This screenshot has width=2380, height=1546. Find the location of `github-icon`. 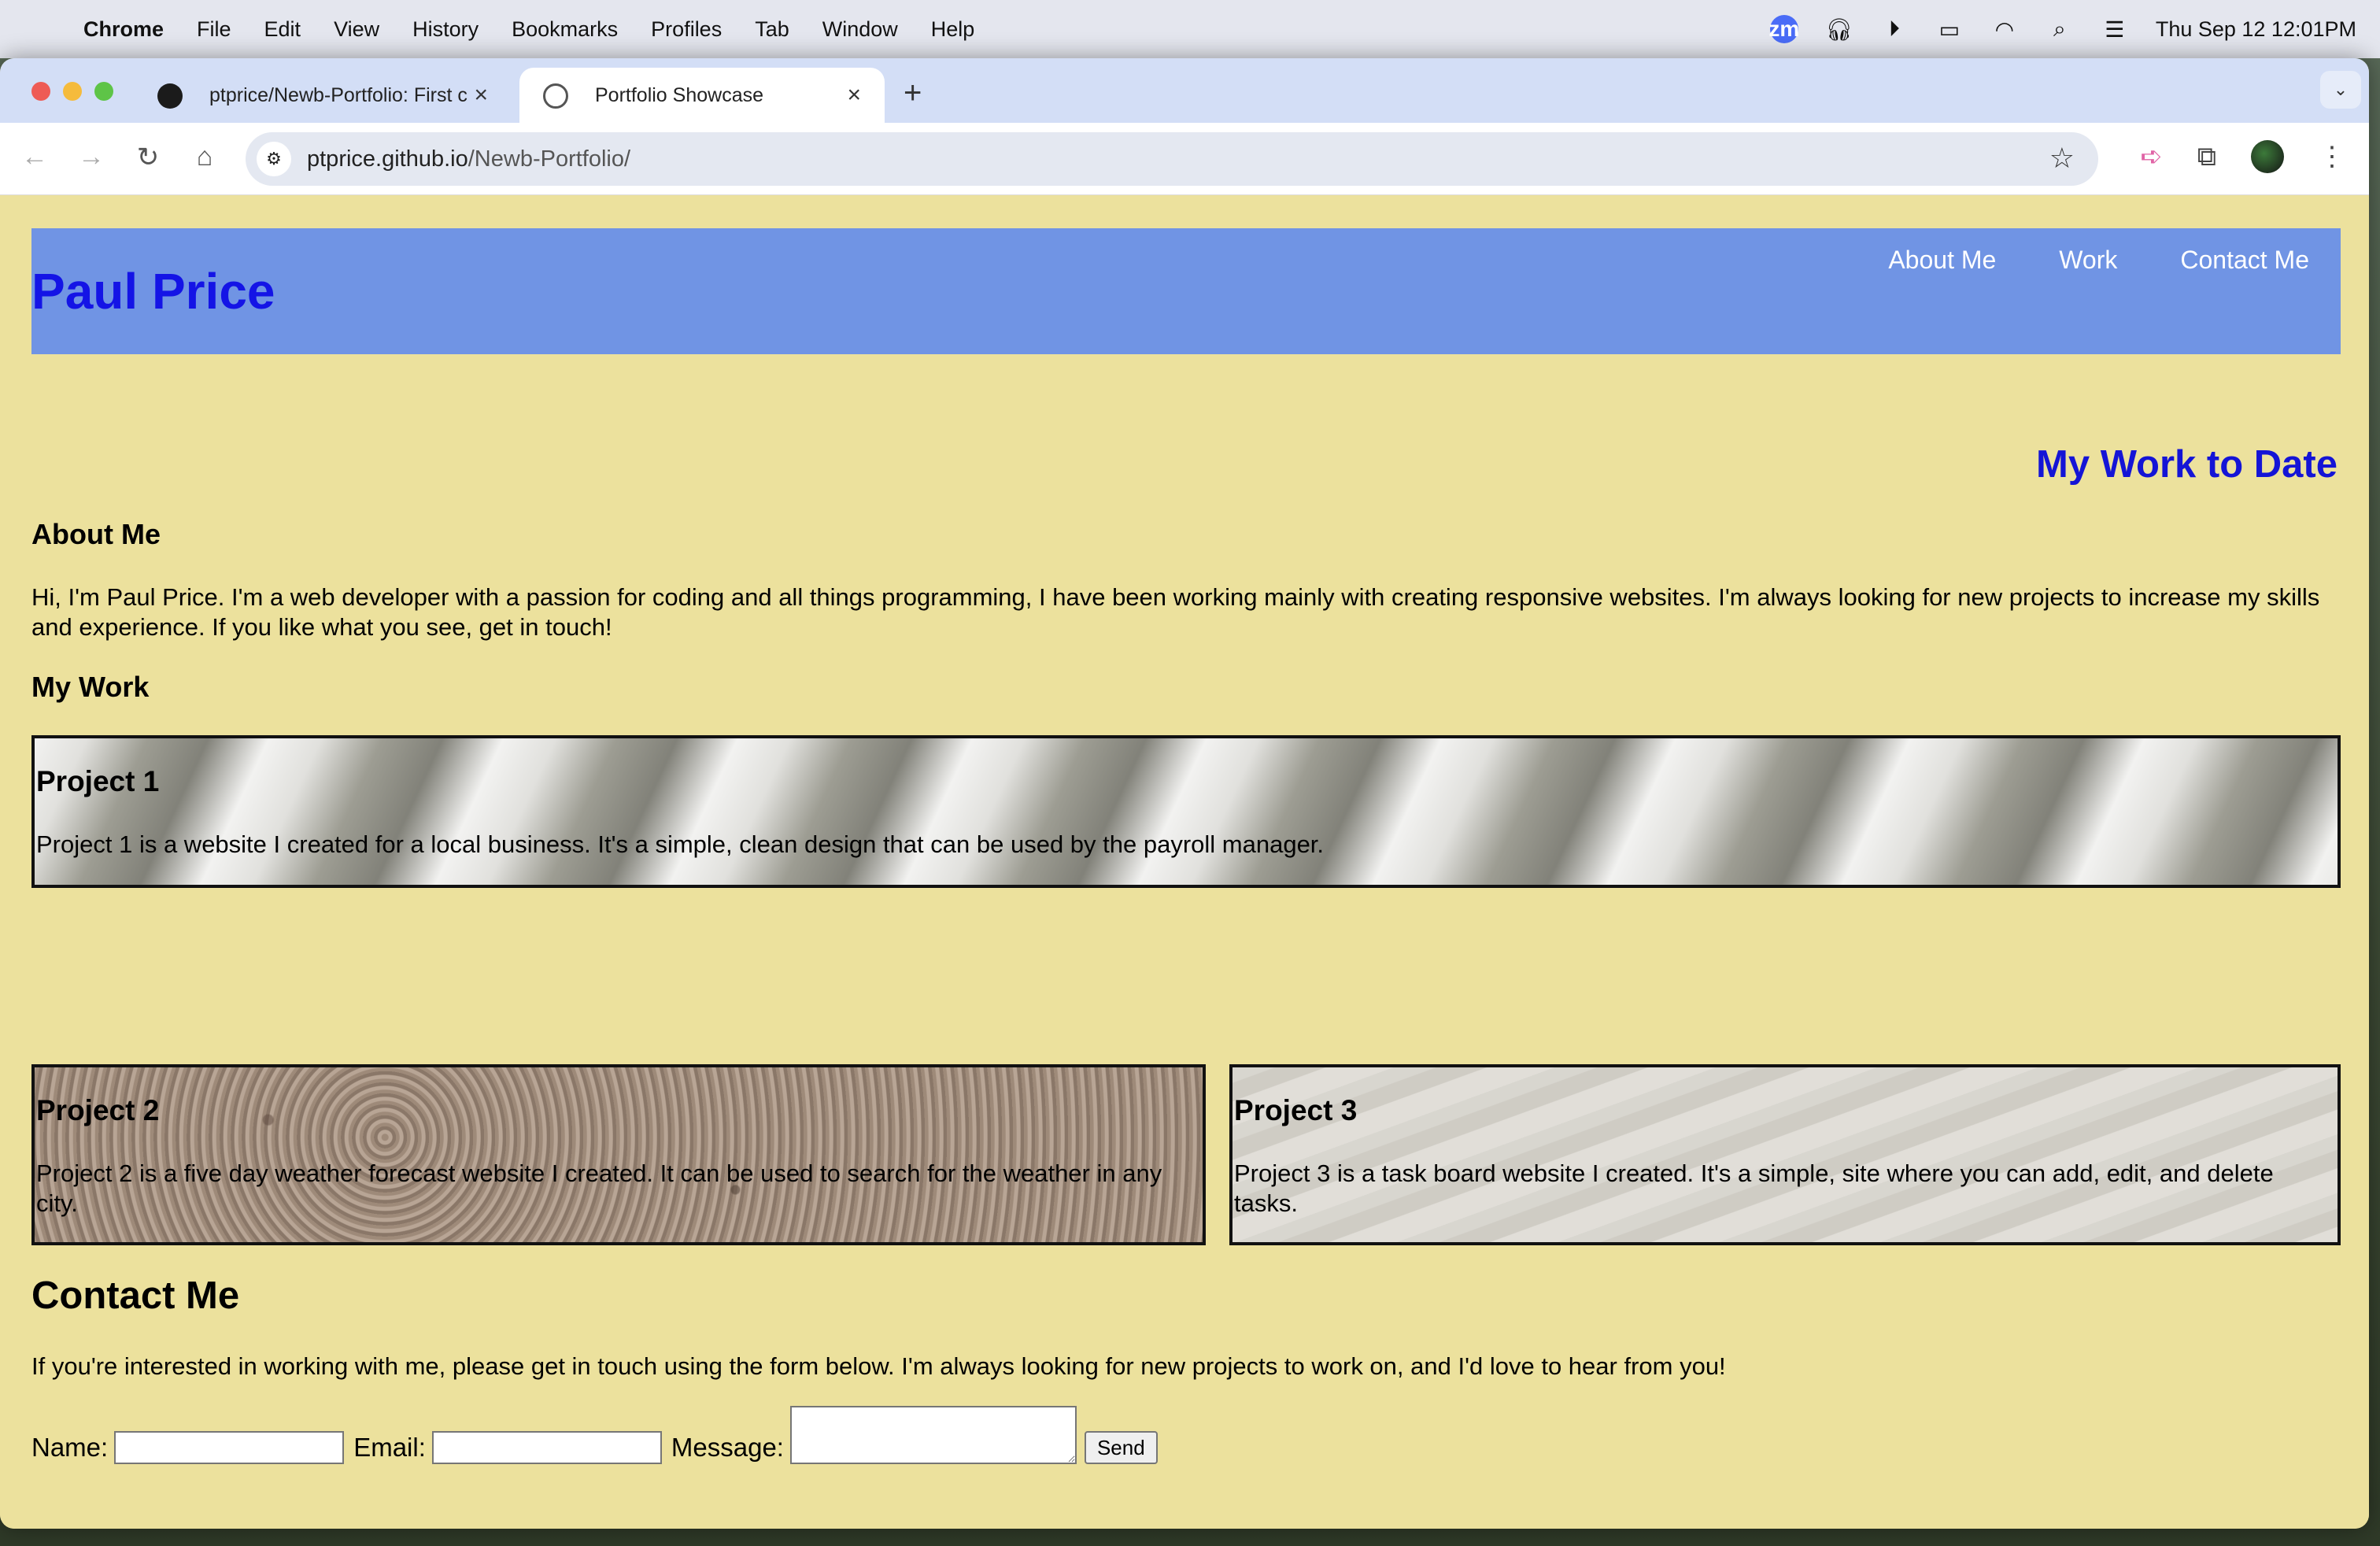

github-icon is located at coordinates (170, 96).